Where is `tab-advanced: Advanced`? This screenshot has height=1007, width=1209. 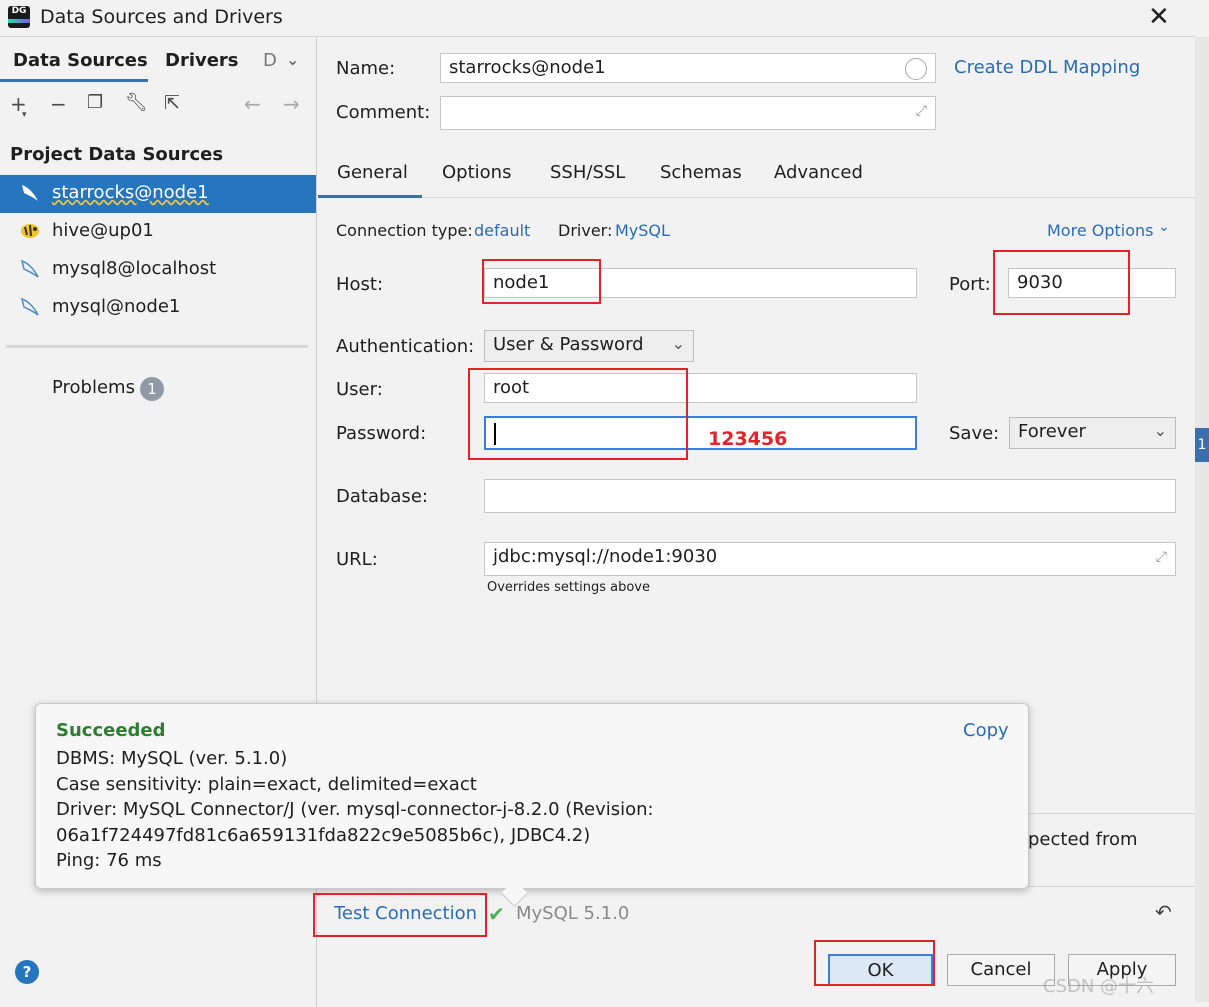
tab-advanced: Advanced is located at coordinates (818, 172).